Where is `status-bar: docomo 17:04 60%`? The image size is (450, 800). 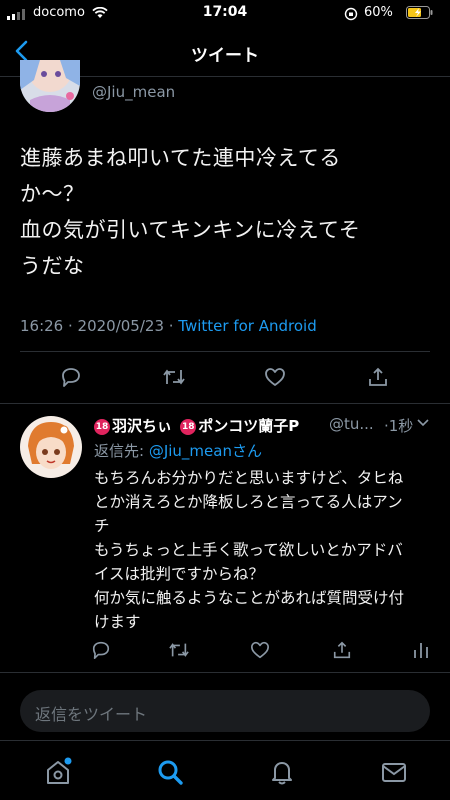 status-bar: docomo 17:04 60% is located at coordinates (225, 13).